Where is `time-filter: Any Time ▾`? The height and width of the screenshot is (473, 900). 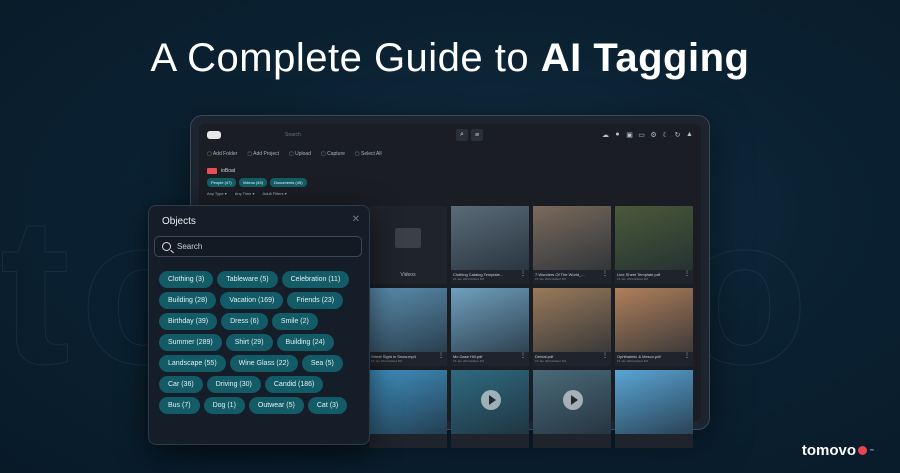 time-filter: Any Time ▾ is located at coordinates (245, 193).